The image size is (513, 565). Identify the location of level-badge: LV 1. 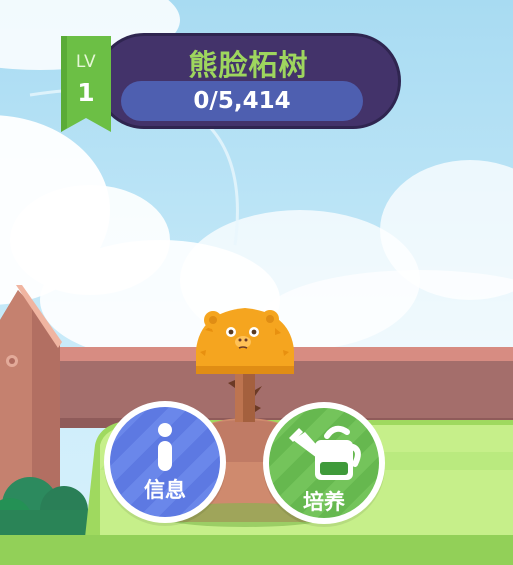
(86, 84).